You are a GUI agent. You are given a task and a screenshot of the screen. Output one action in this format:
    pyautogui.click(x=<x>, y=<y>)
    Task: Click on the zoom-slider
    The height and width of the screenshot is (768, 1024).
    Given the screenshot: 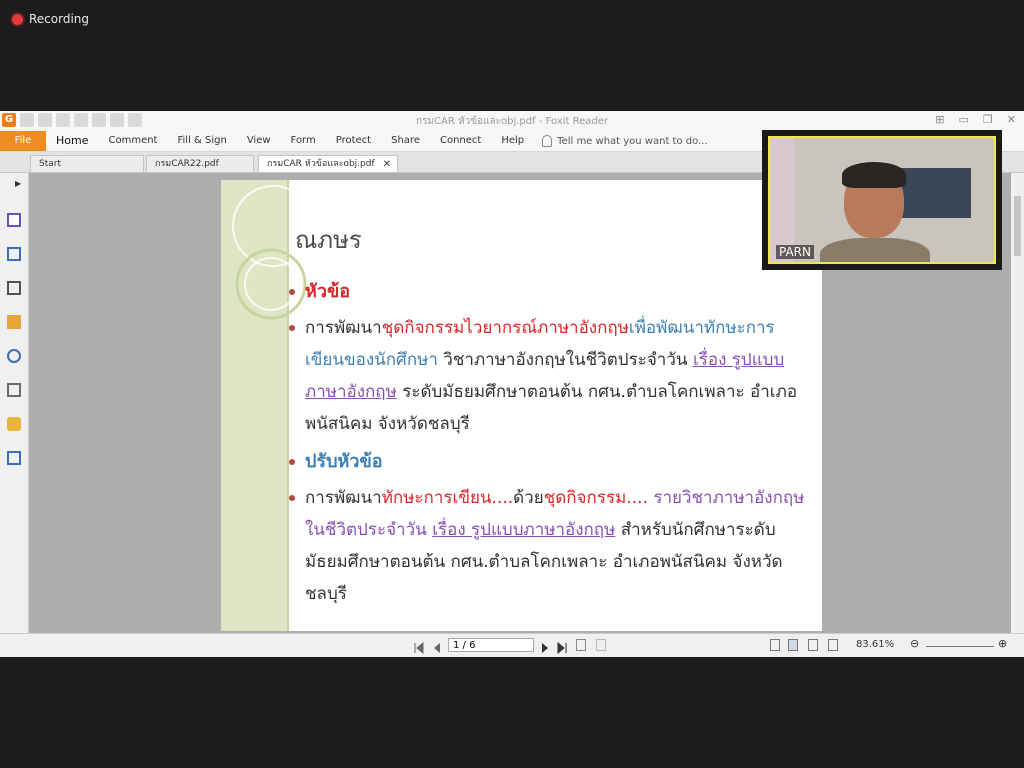 What is the action you would take?
    pyautogui.click(x=960, y=646)
    